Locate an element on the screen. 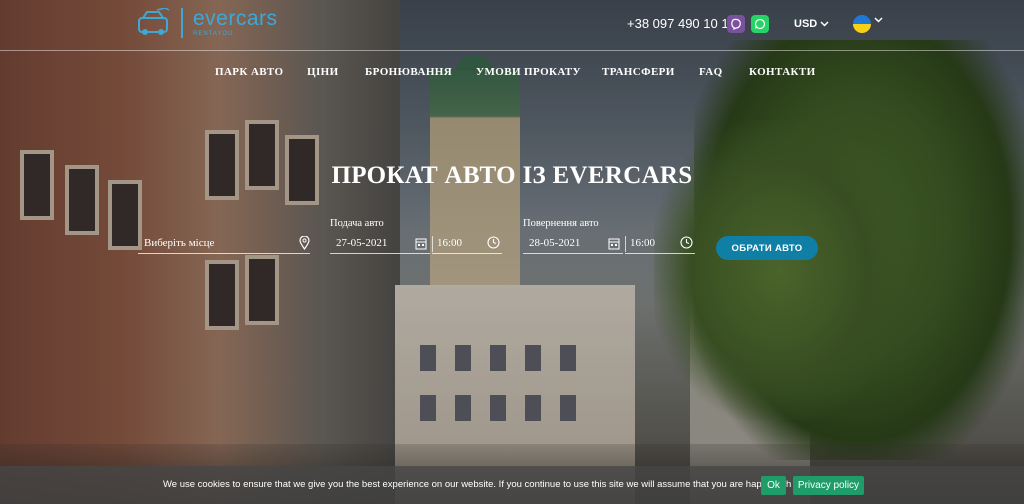 This screenshot has width=1024, height=504. privacy-policy-button: Privacy policy is located at coordinates (828, 485).